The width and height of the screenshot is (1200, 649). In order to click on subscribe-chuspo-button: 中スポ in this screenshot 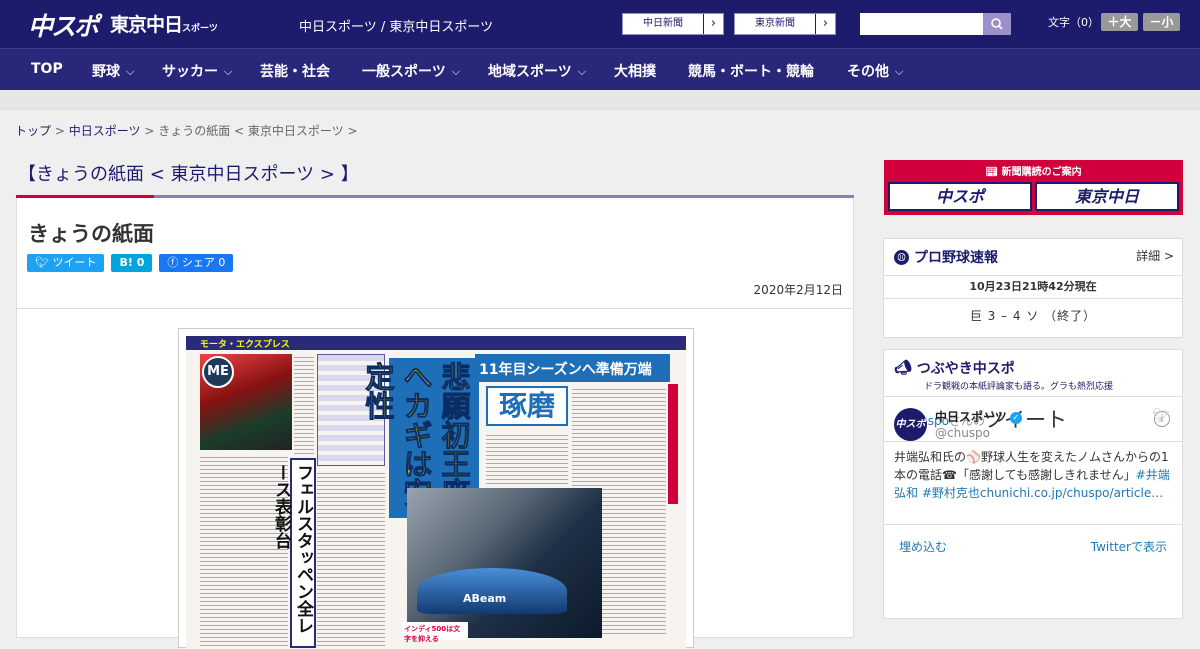, I will do `click(960, 196)`.